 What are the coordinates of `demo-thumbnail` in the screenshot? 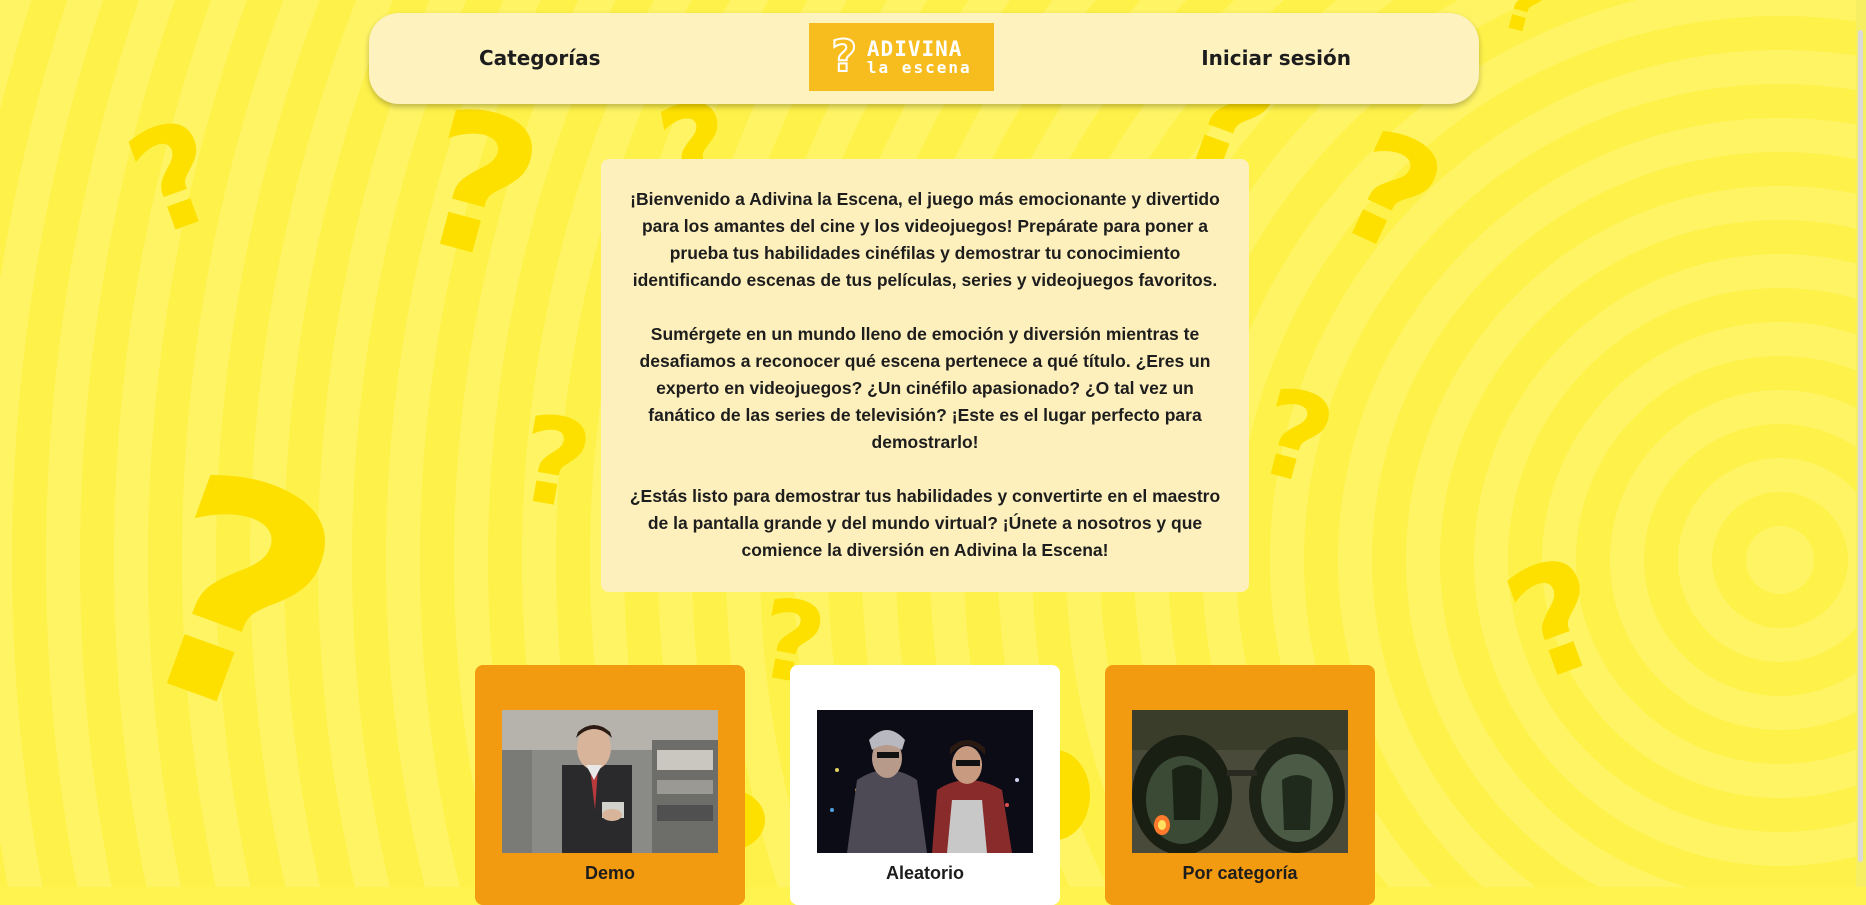 It's located at (610, 781).